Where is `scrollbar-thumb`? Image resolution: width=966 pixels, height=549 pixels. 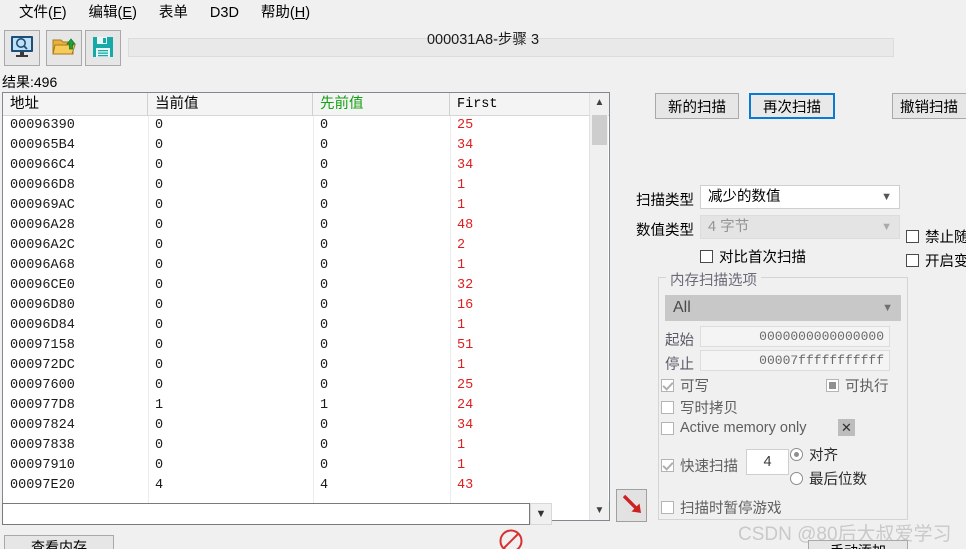
scrollbar-thumb is located at coordinates (599, 130).